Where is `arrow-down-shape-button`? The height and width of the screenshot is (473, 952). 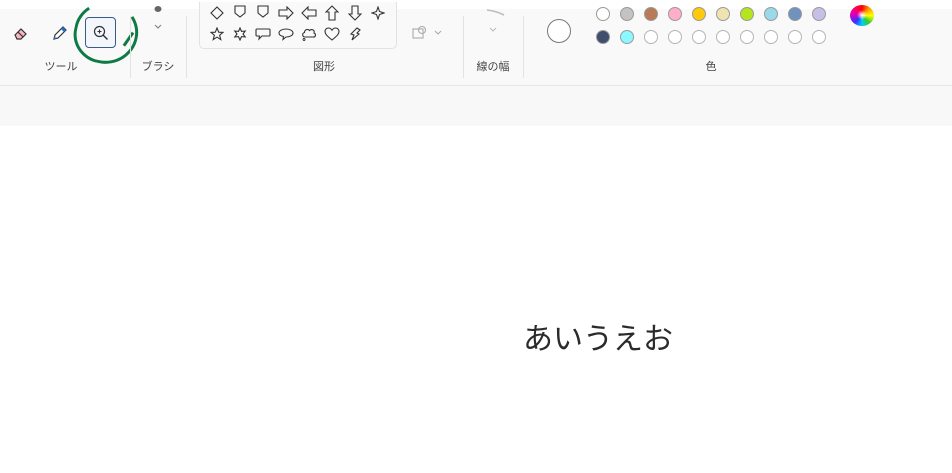 arrow-down-shape-button is located at coordinates (355, 13).